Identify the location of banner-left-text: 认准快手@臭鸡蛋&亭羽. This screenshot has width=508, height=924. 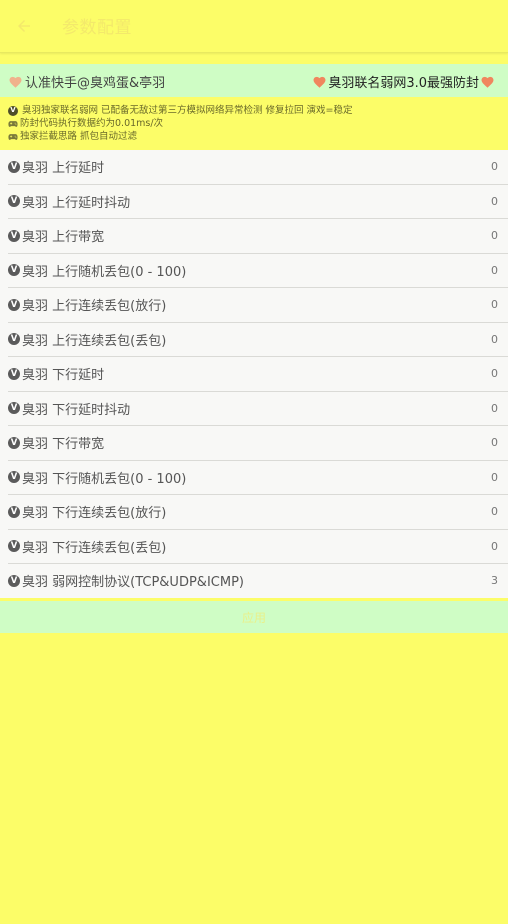
(95, 83).